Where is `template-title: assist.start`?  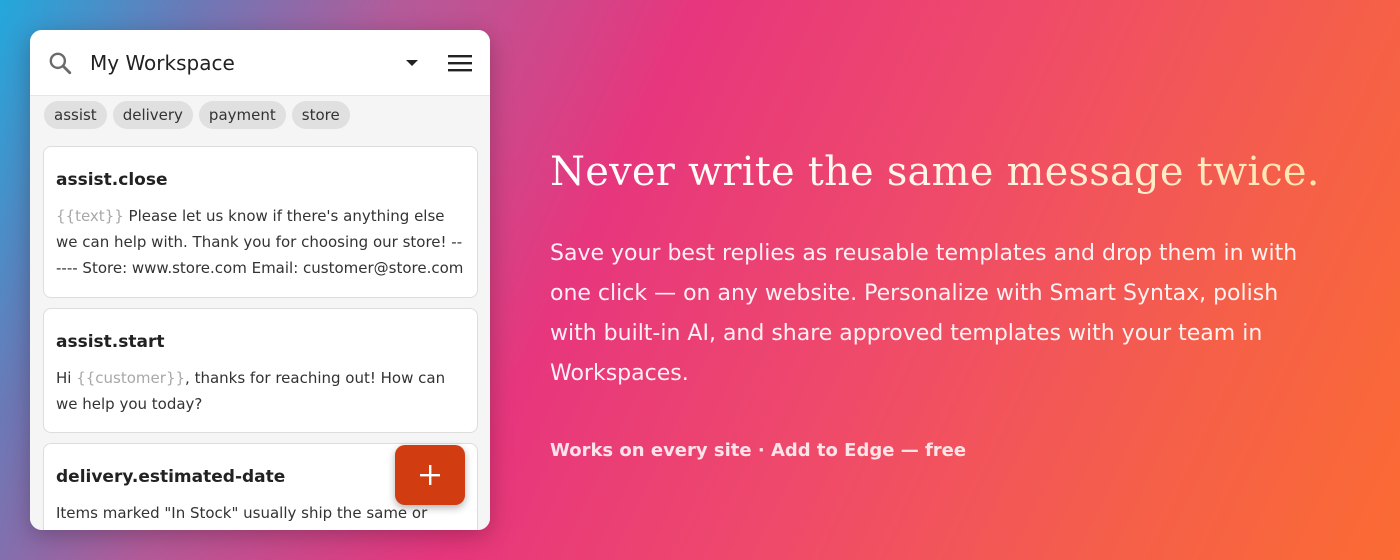
template-title: assist.start is located at coordinates (110, 342).